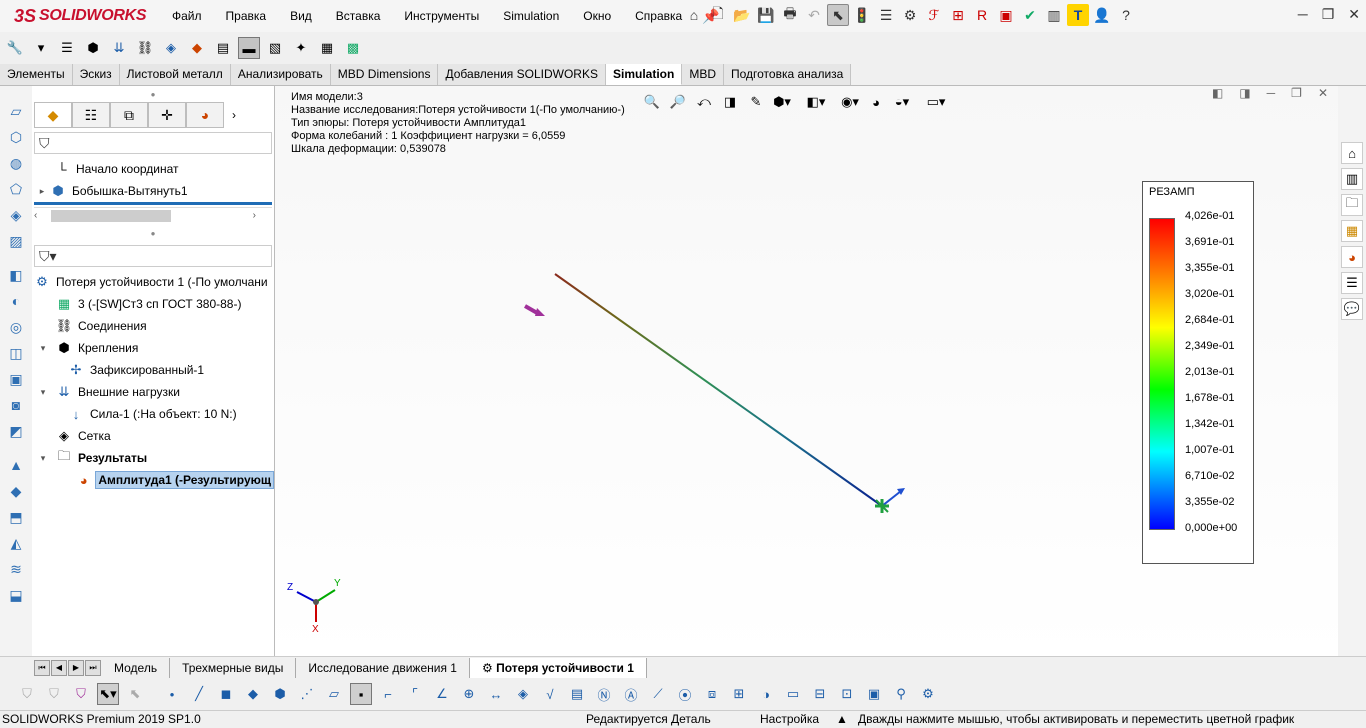  I want to click on report-generate-icon: ▦, so click(327, 48).